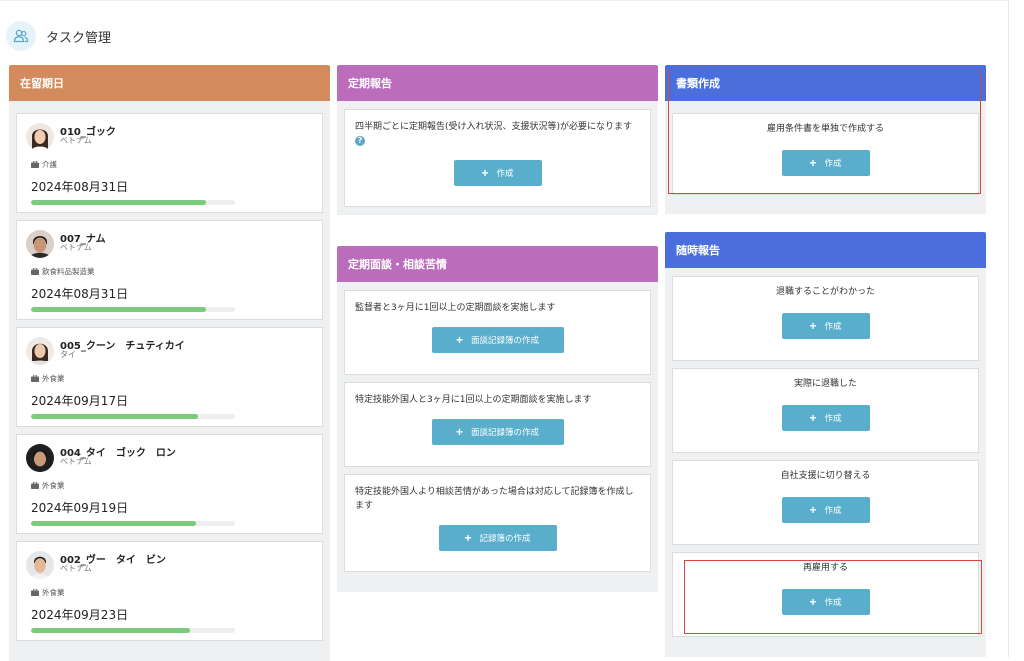 Image resolution: width=1024 pixels, height=661 pixels. What do you see at coordinates (497, 83) in the screenshot?
I see `regular-report-header: 定期報告` at bounding box center [497, 83].